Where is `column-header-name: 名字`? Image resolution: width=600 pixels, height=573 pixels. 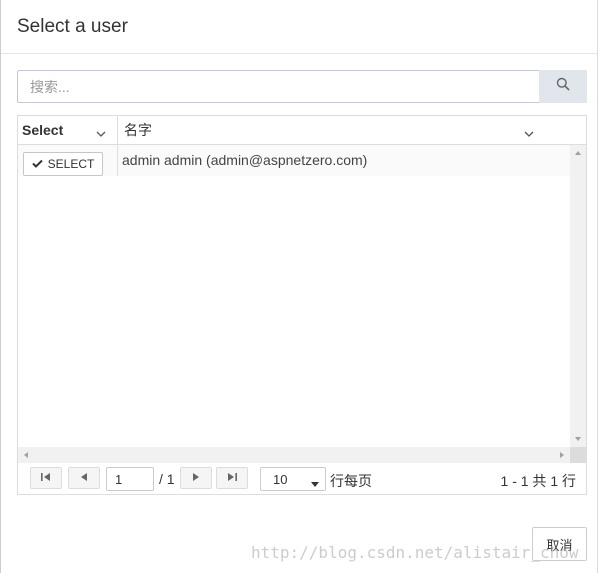
column-header-name: 名字 is located at coordinates (352, 130).